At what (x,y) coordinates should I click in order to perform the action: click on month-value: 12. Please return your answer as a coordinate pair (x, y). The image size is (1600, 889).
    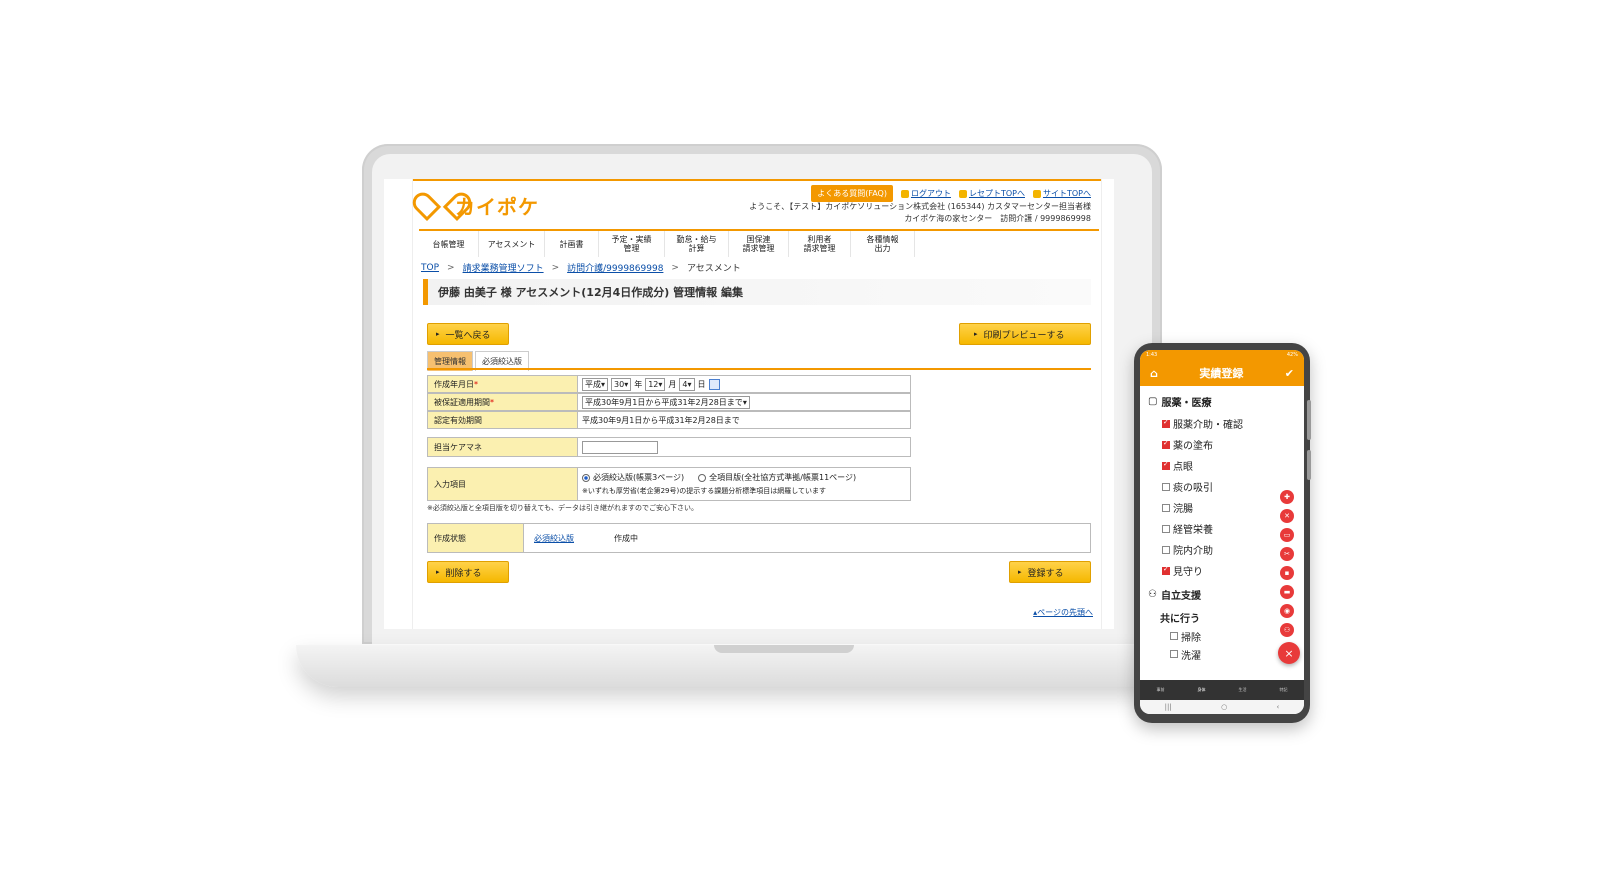
    Looking at the image, I should click on (653, 384).